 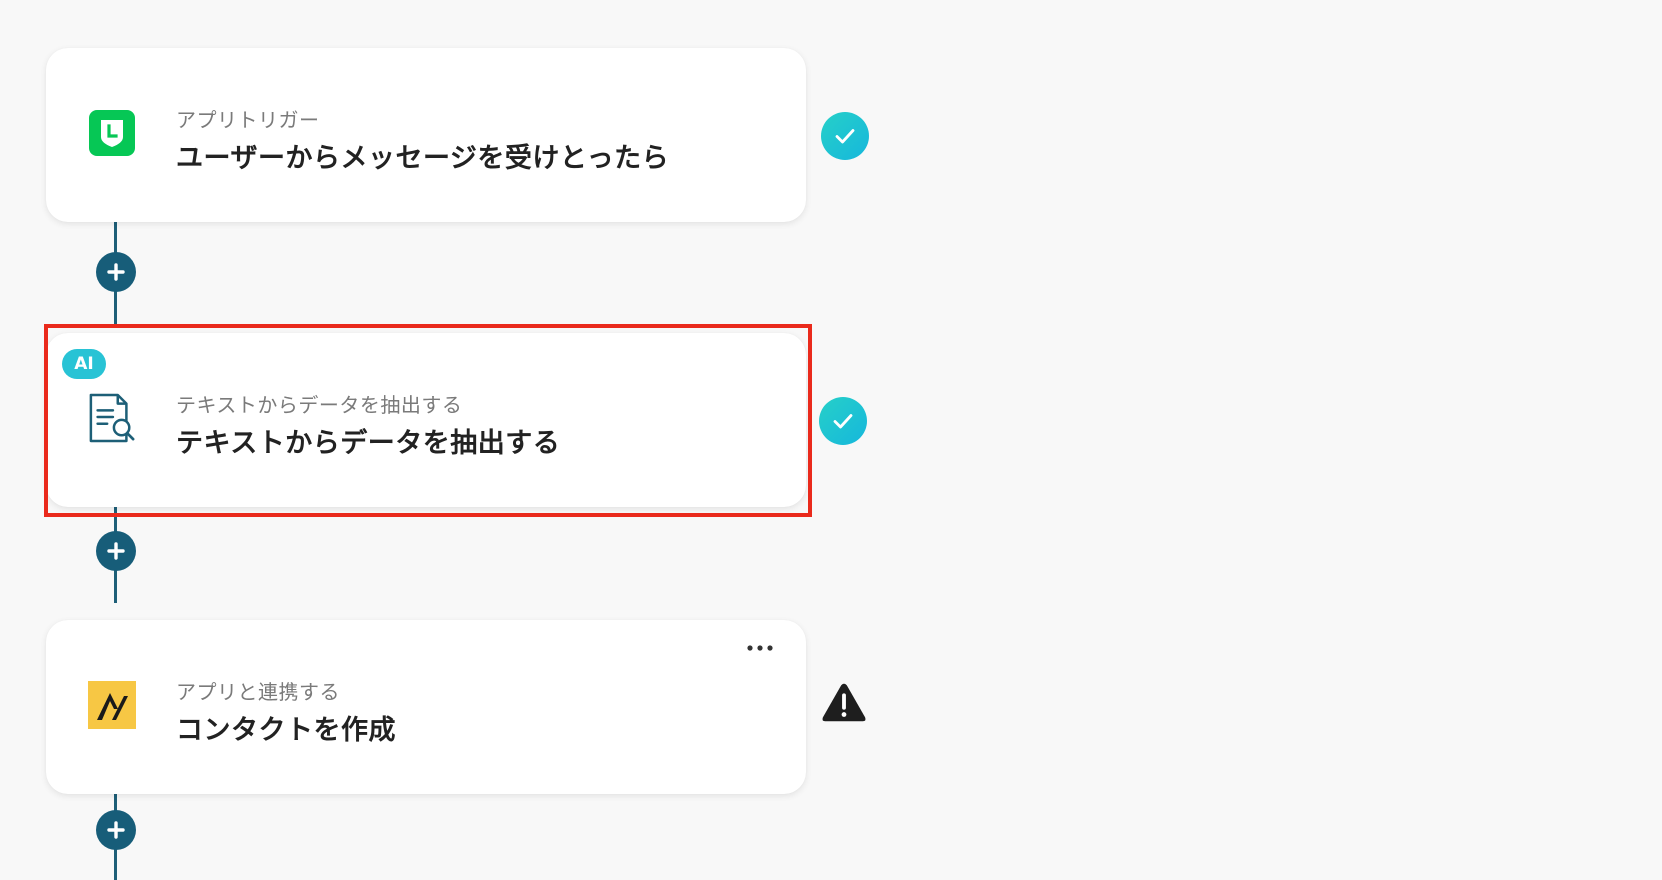 I want to click on app-logo-icon, so click(x=112, y=705).